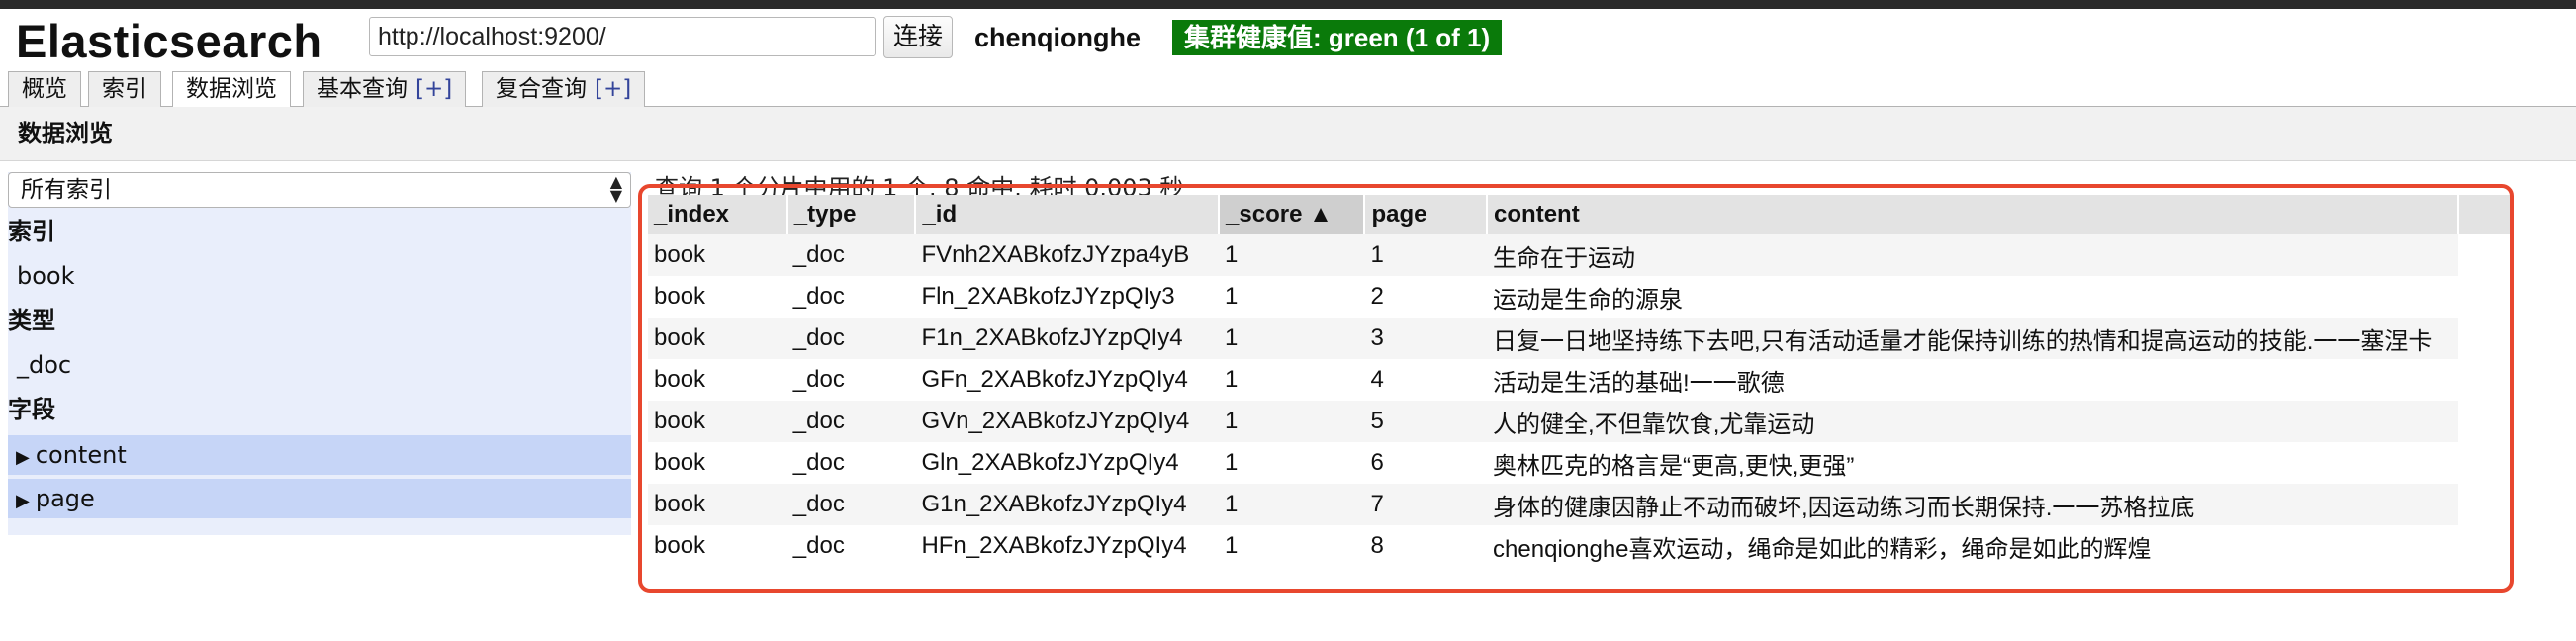  Describe the element at coordinates (1426, 297) in the screenshot. I see `cell-page: 2` at that location.